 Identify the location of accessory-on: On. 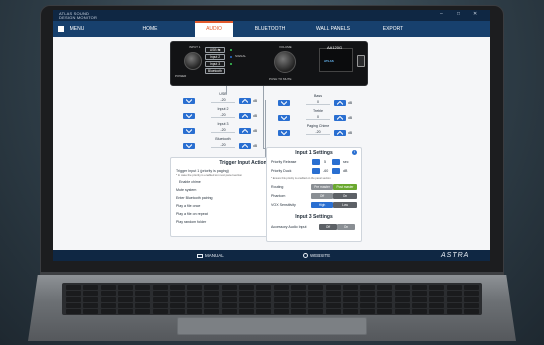
(346, 227).